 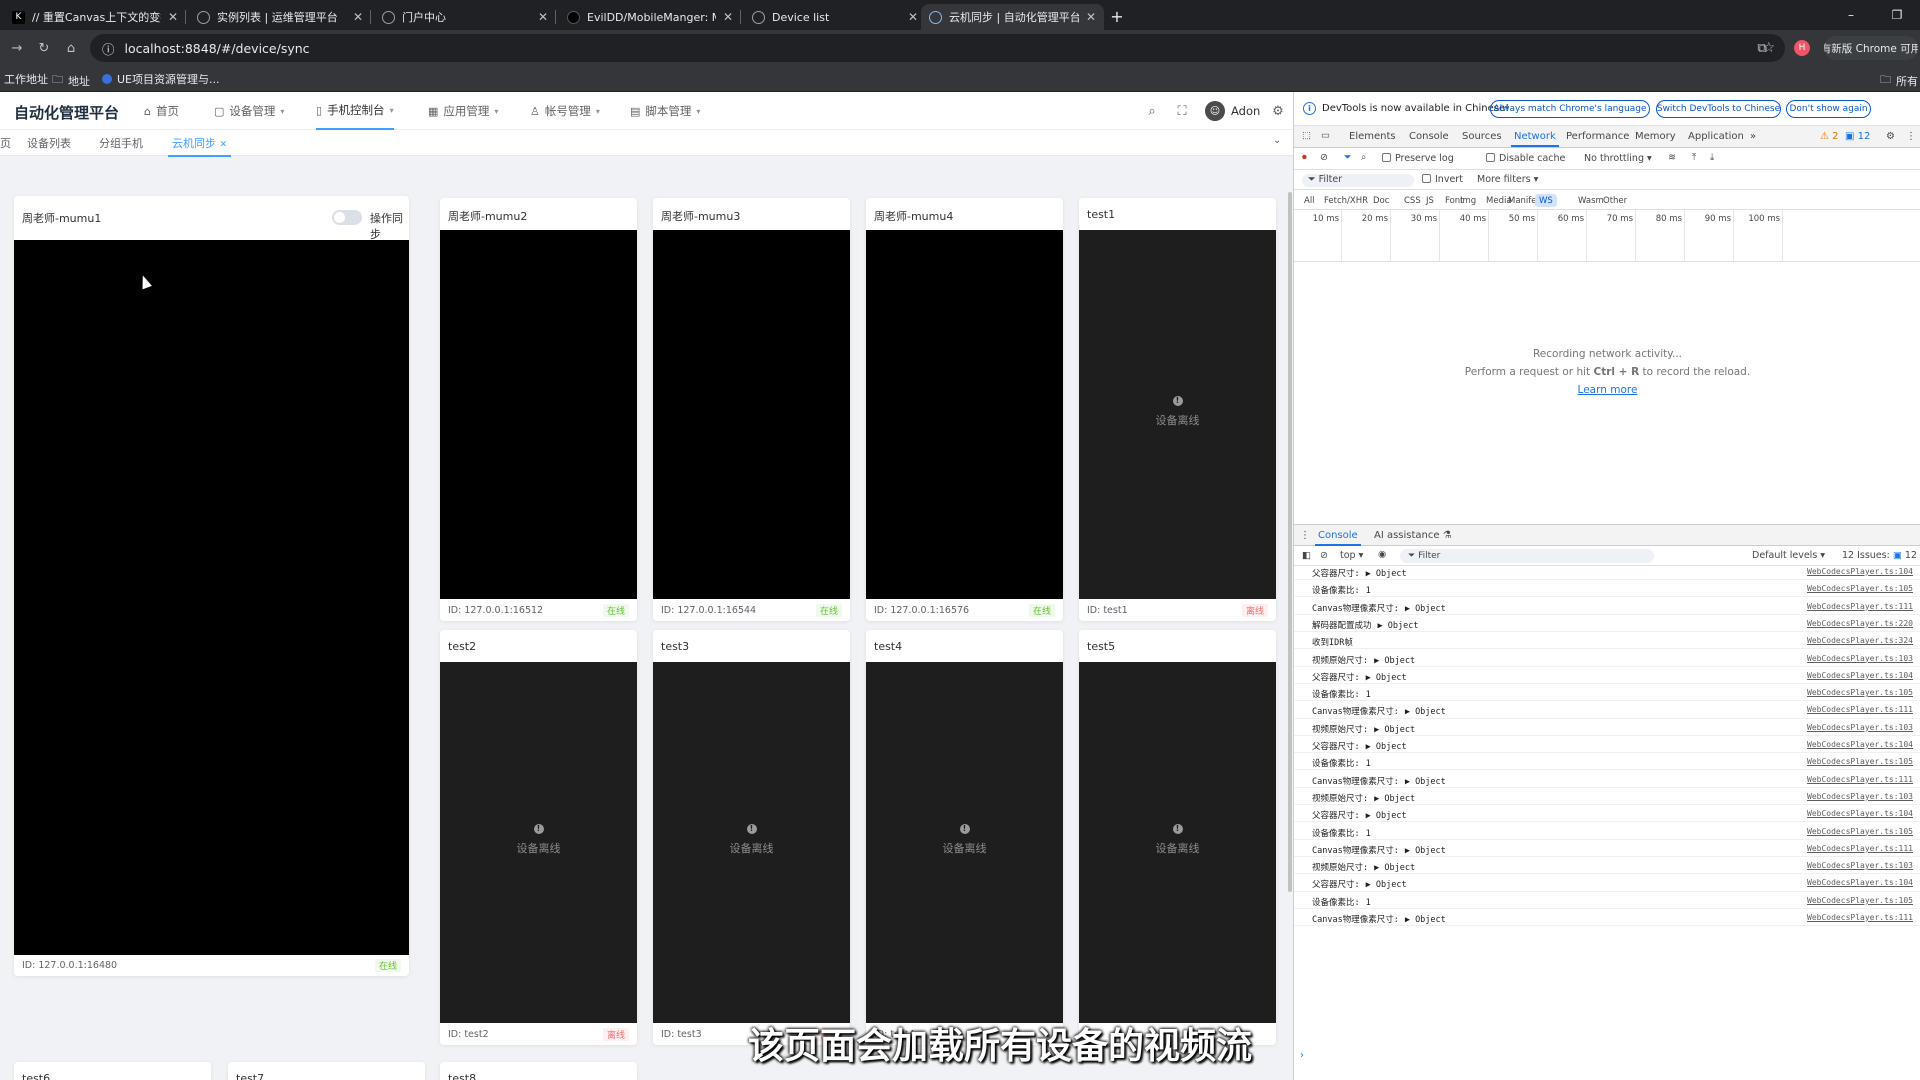 What do you see at coordinates (1802, 48) in the screenshot?
I see `profile-avatar-icon: H` at bounding box center [1802, 48].